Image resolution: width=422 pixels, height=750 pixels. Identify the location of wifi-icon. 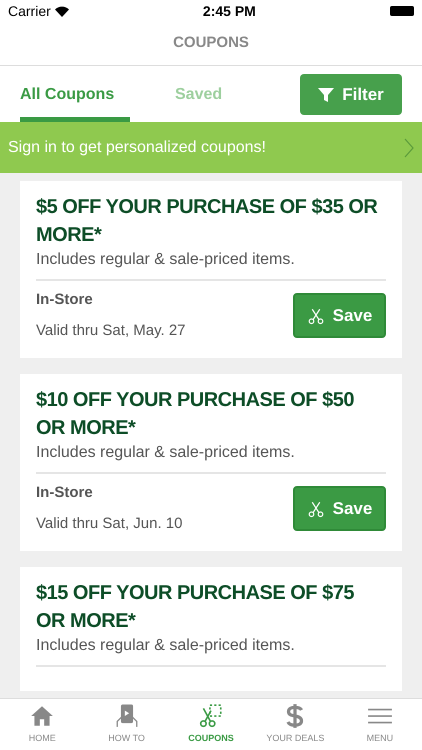
(61, 11).